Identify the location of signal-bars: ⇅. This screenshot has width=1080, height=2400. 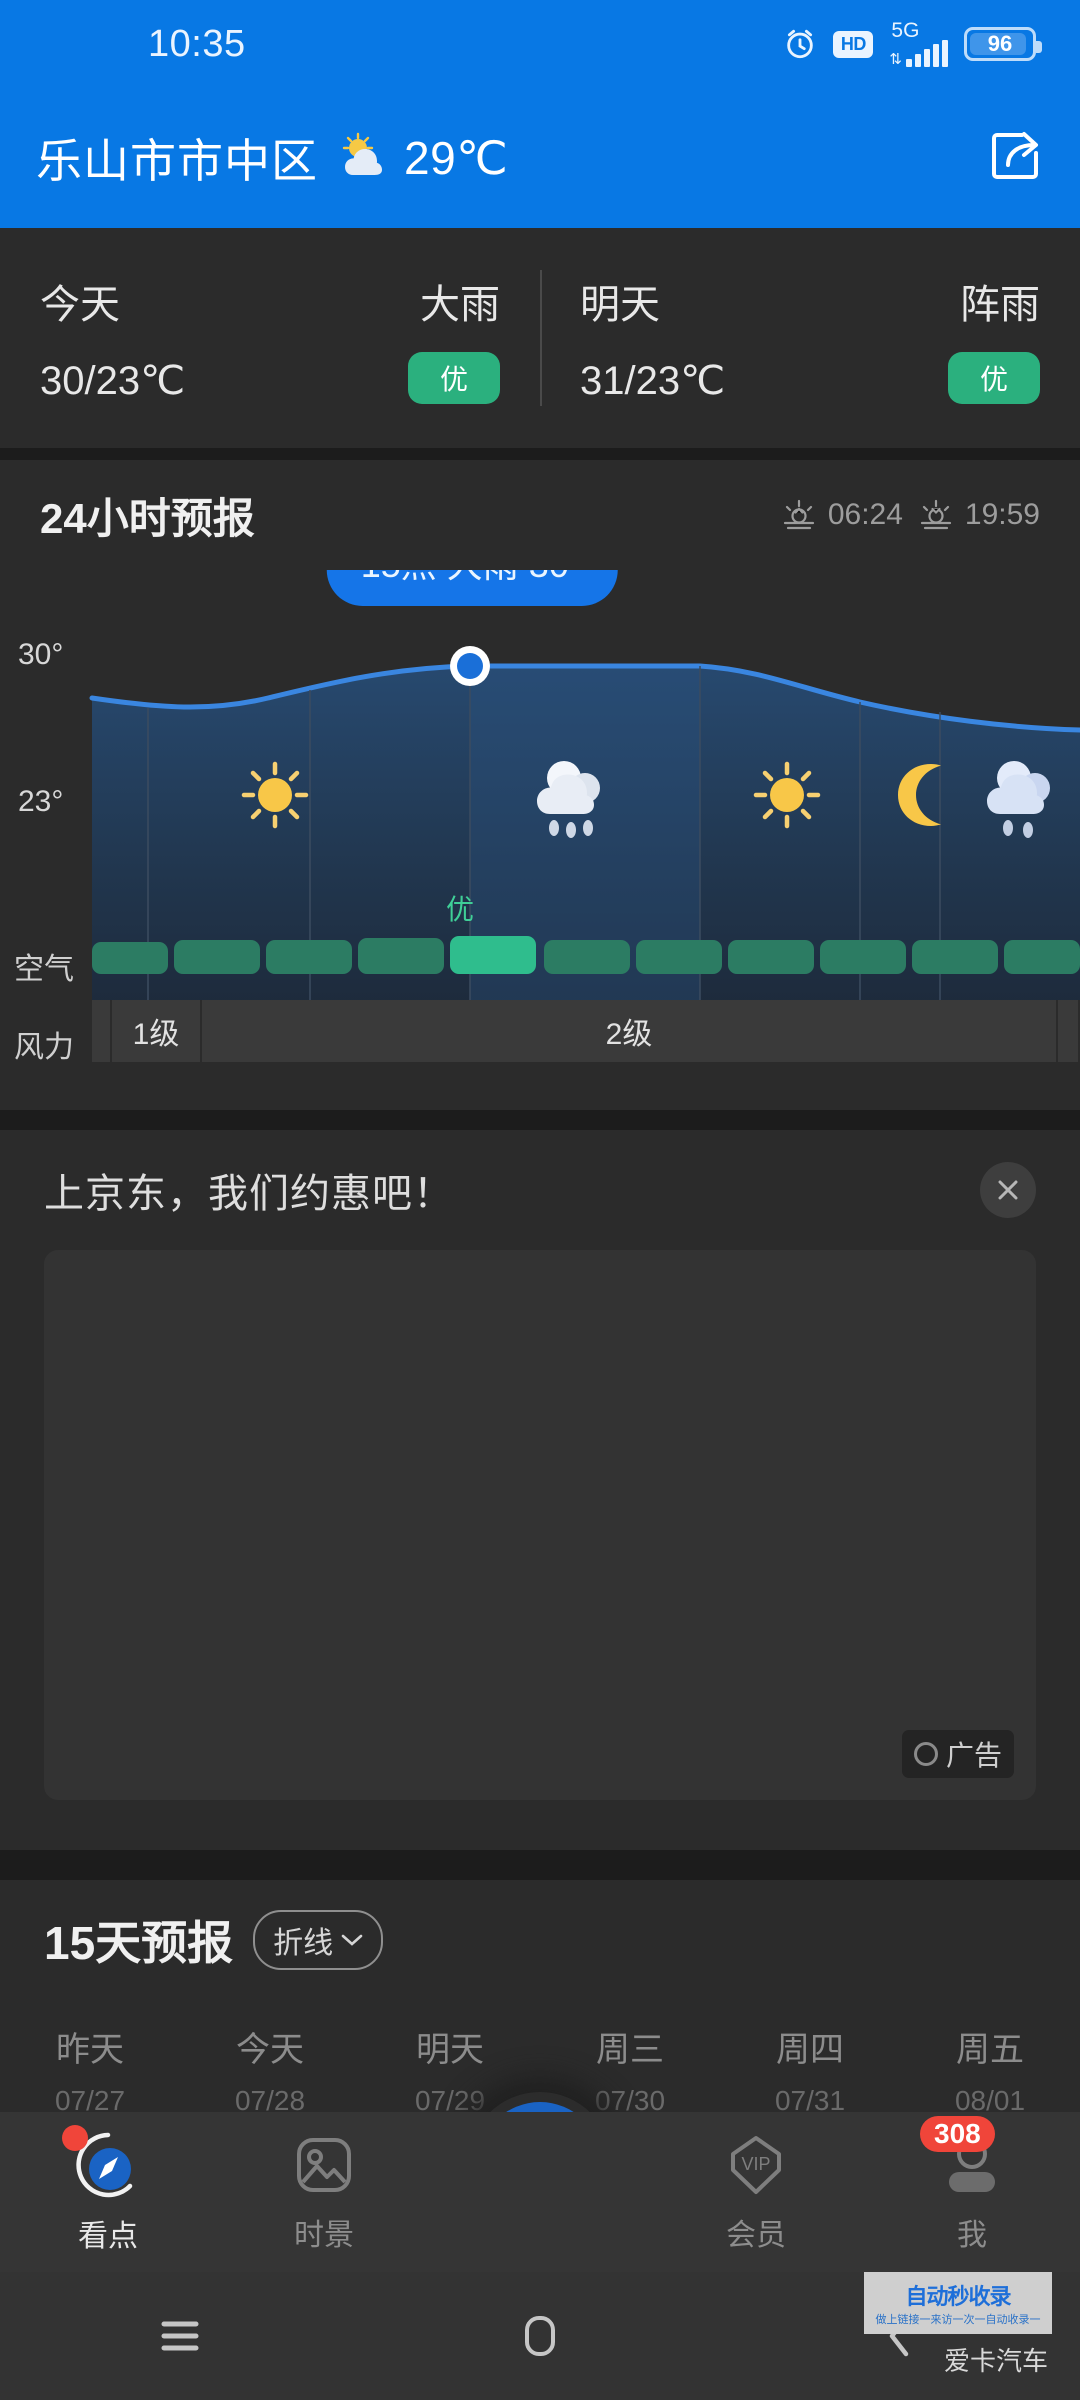
(918, 54).